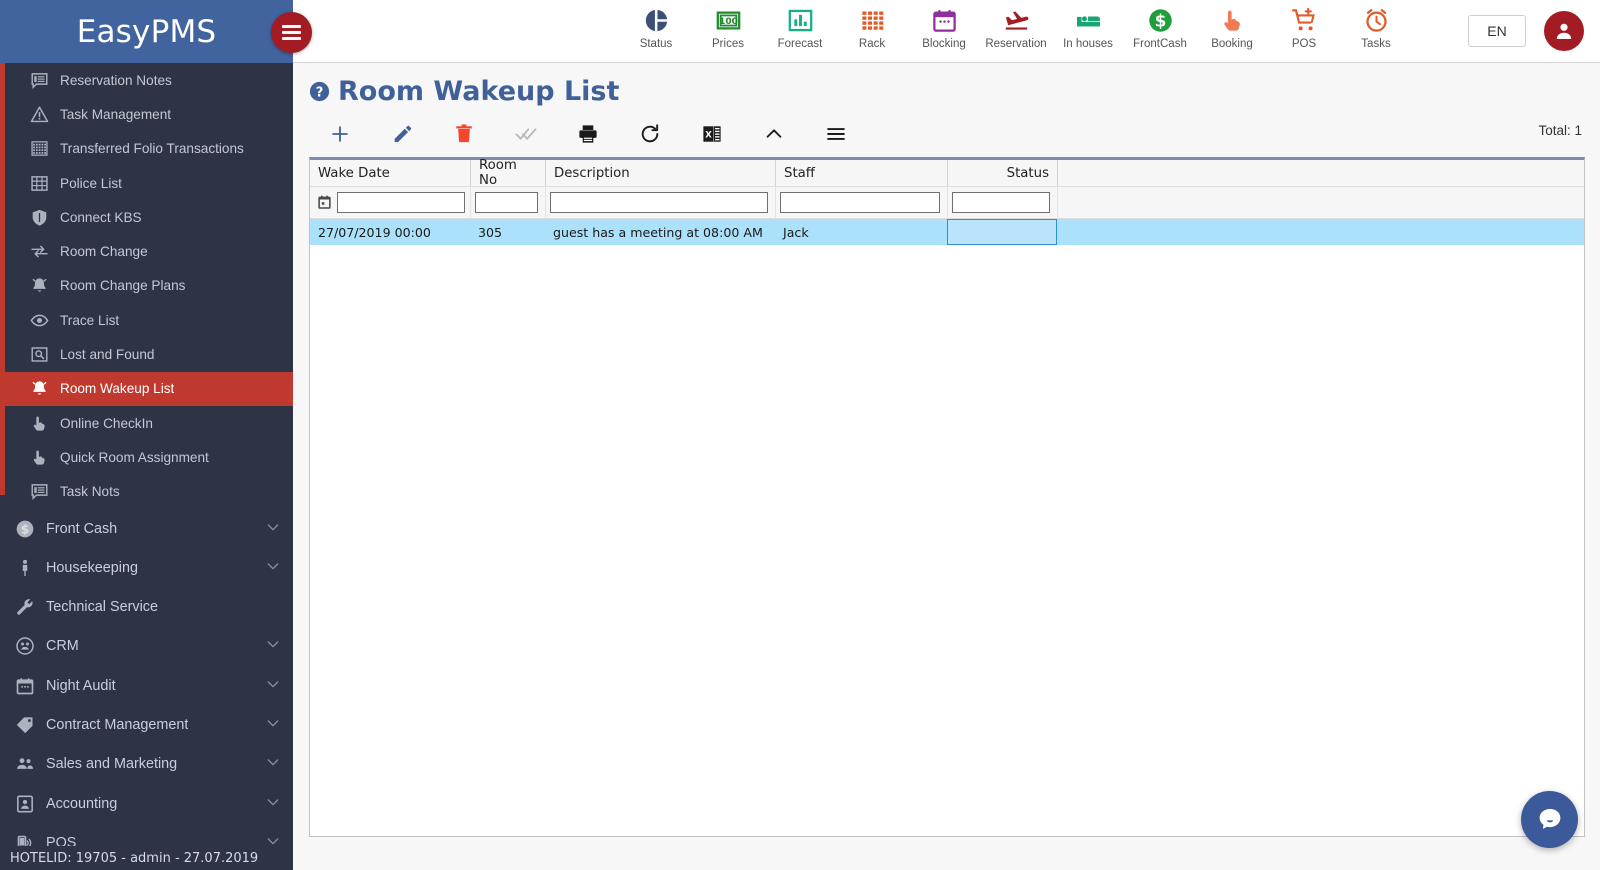 The image size is (1600, 870). What do you see at coordinates (1232, 44) in the screenshot?
I see `topnav-item-label: Booking` at bounding box center [1232, 44].